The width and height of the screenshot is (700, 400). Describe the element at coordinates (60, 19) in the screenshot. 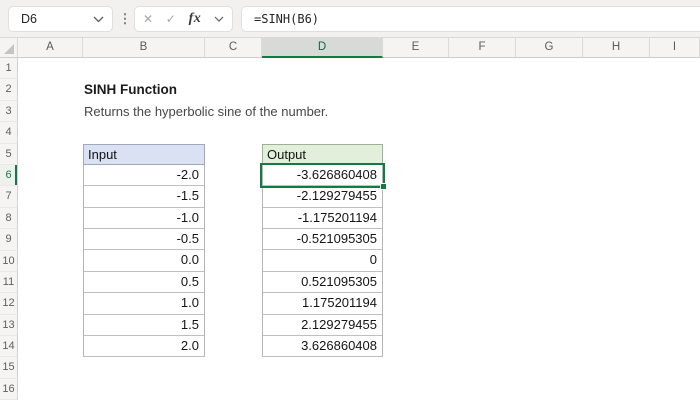

I see `name-box: D6` at that location.